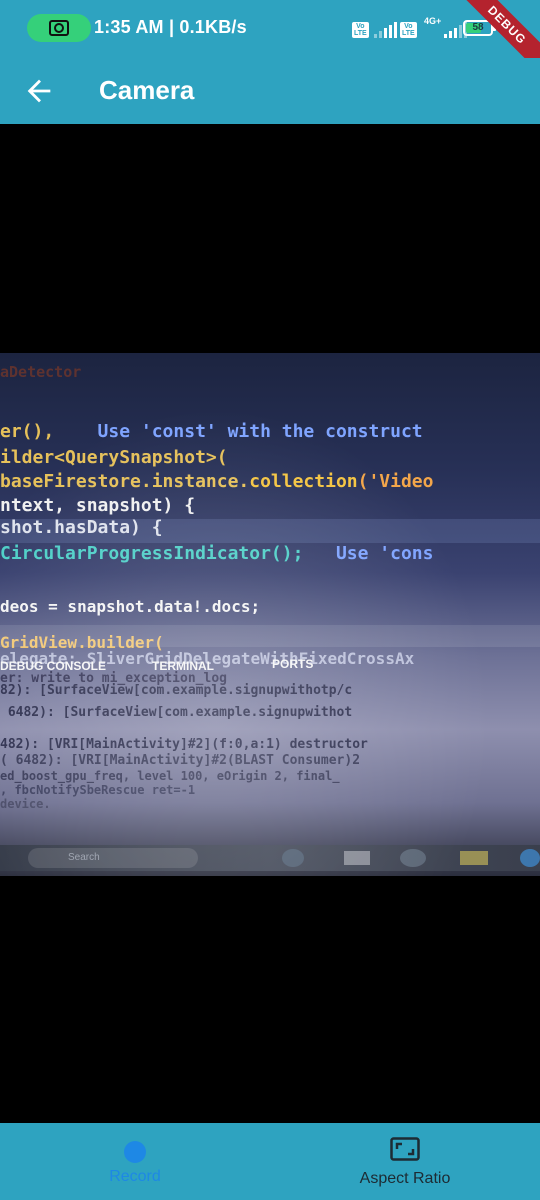  What do you see at coordinates (405, 1149) in the screenshot?
I see `aspect-ratio-icon` at bounding box center [405, 1149].